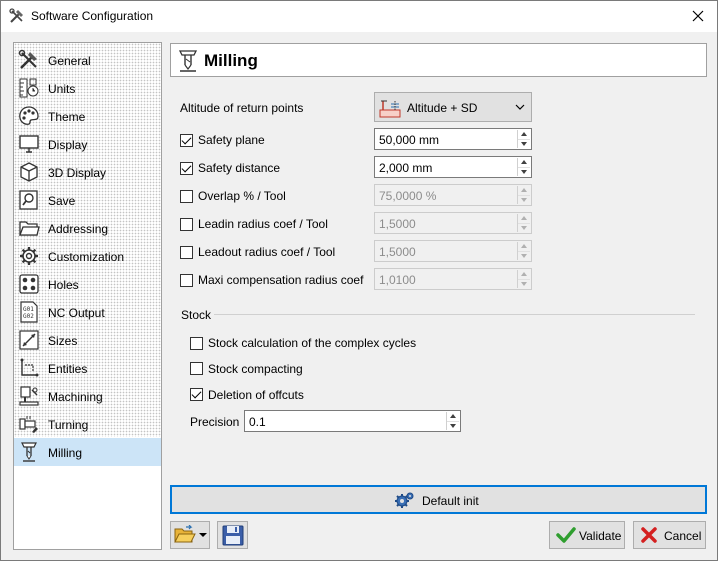 The height and width of the screenshot is (561, 718). I want to click on sidebar-item-label: Turning, so click(68, 425).